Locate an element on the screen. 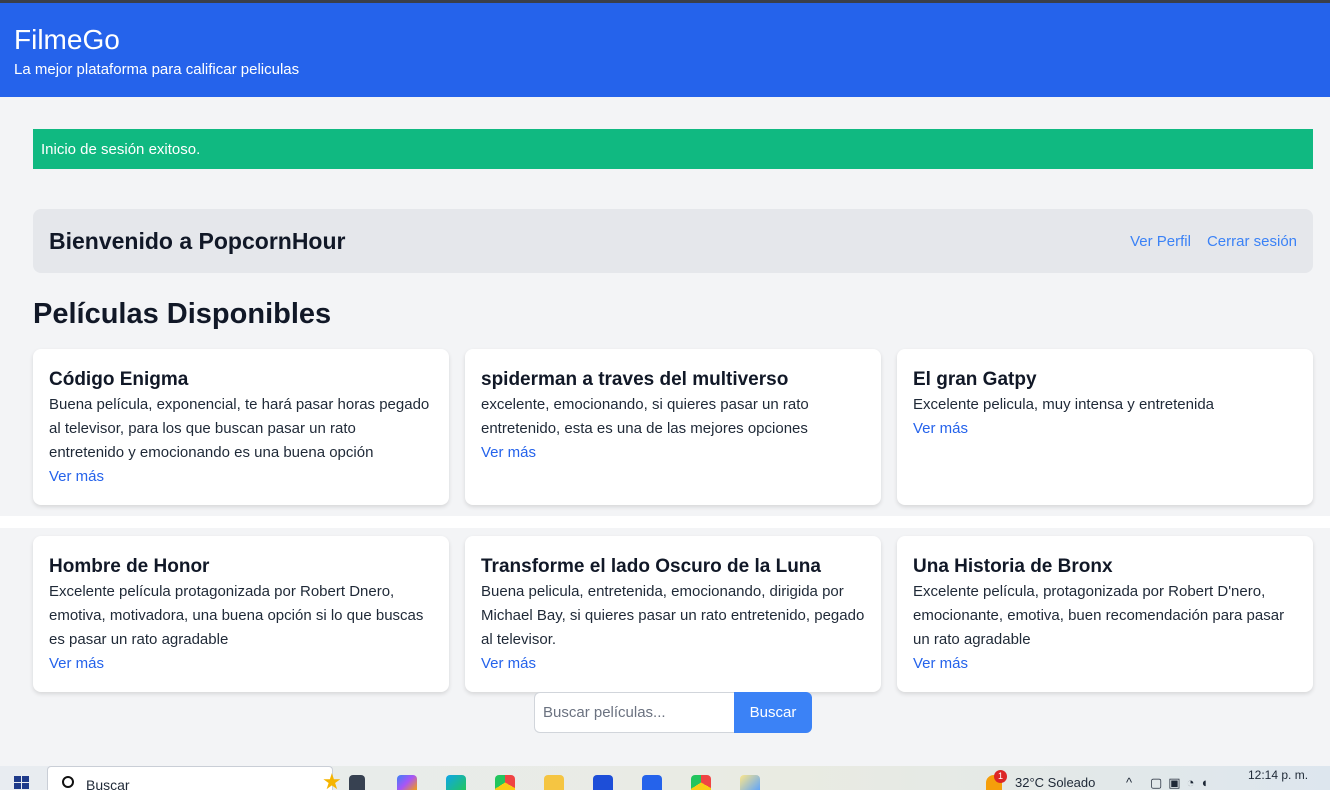 Image resolution: width=1330 pixels, height=790 pixels. movie-search-form: Buscar is located at coordinates (673, 712).